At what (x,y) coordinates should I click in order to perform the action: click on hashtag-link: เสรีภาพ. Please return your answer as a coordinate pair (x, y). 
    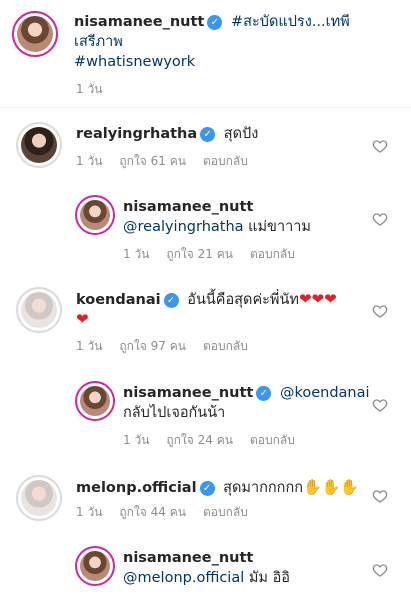
    Looking at the image, I should click on (98, 42).